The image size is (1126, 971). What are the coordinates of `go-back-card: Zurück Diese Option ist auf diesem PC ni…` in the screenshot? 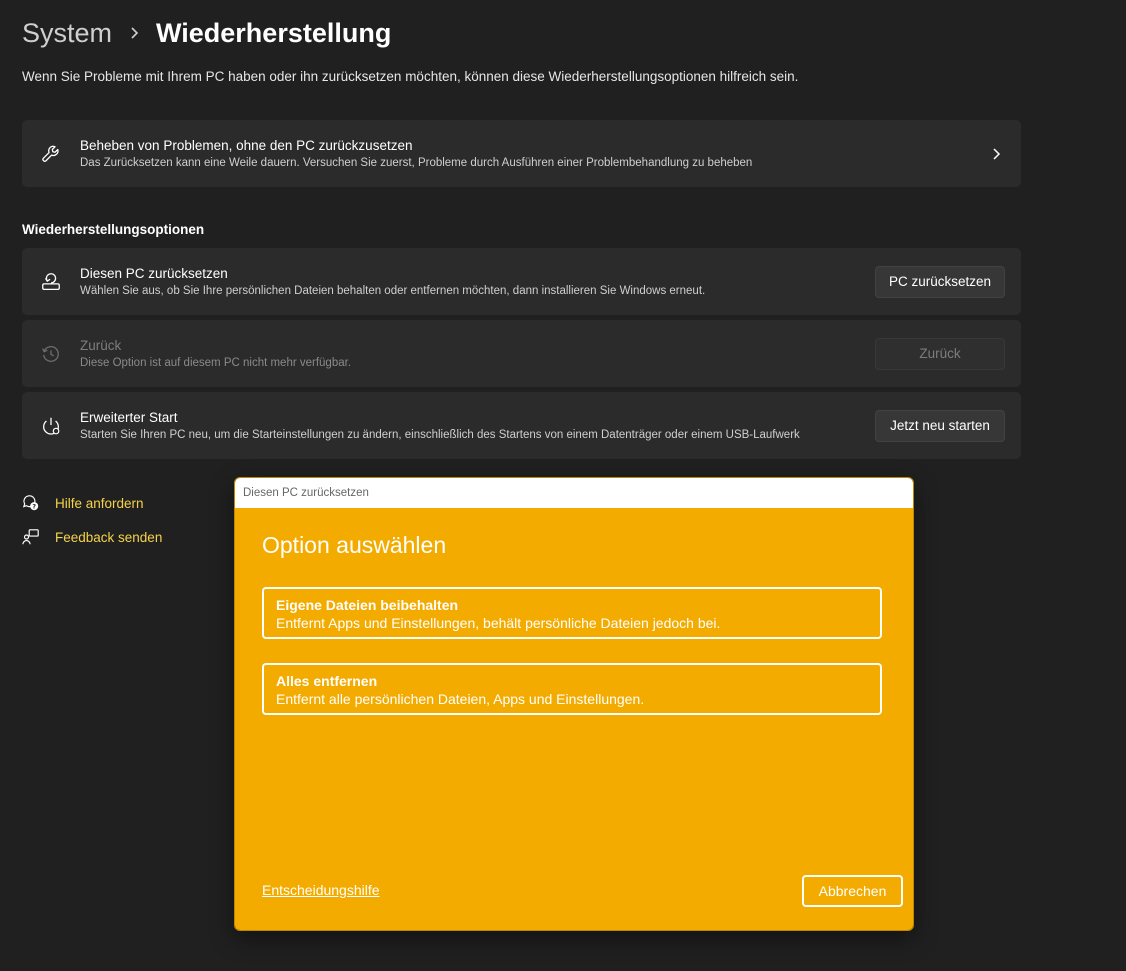 It's located at (521, 353).